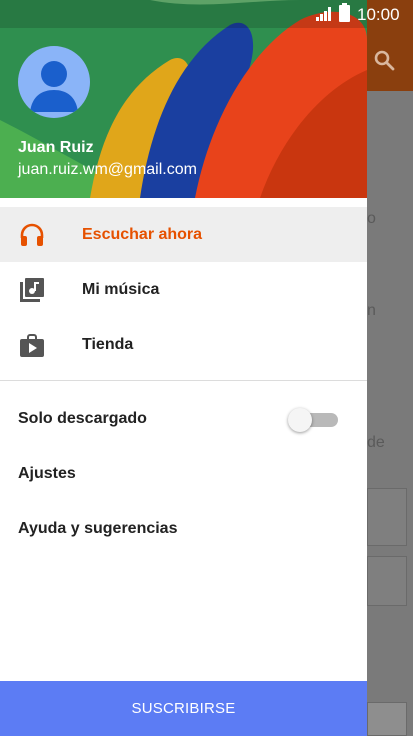 The width and height of the screenshot is (413, 736). I want to click on nav-item-listen-now: Escuchar ahora, so click(183, 234).